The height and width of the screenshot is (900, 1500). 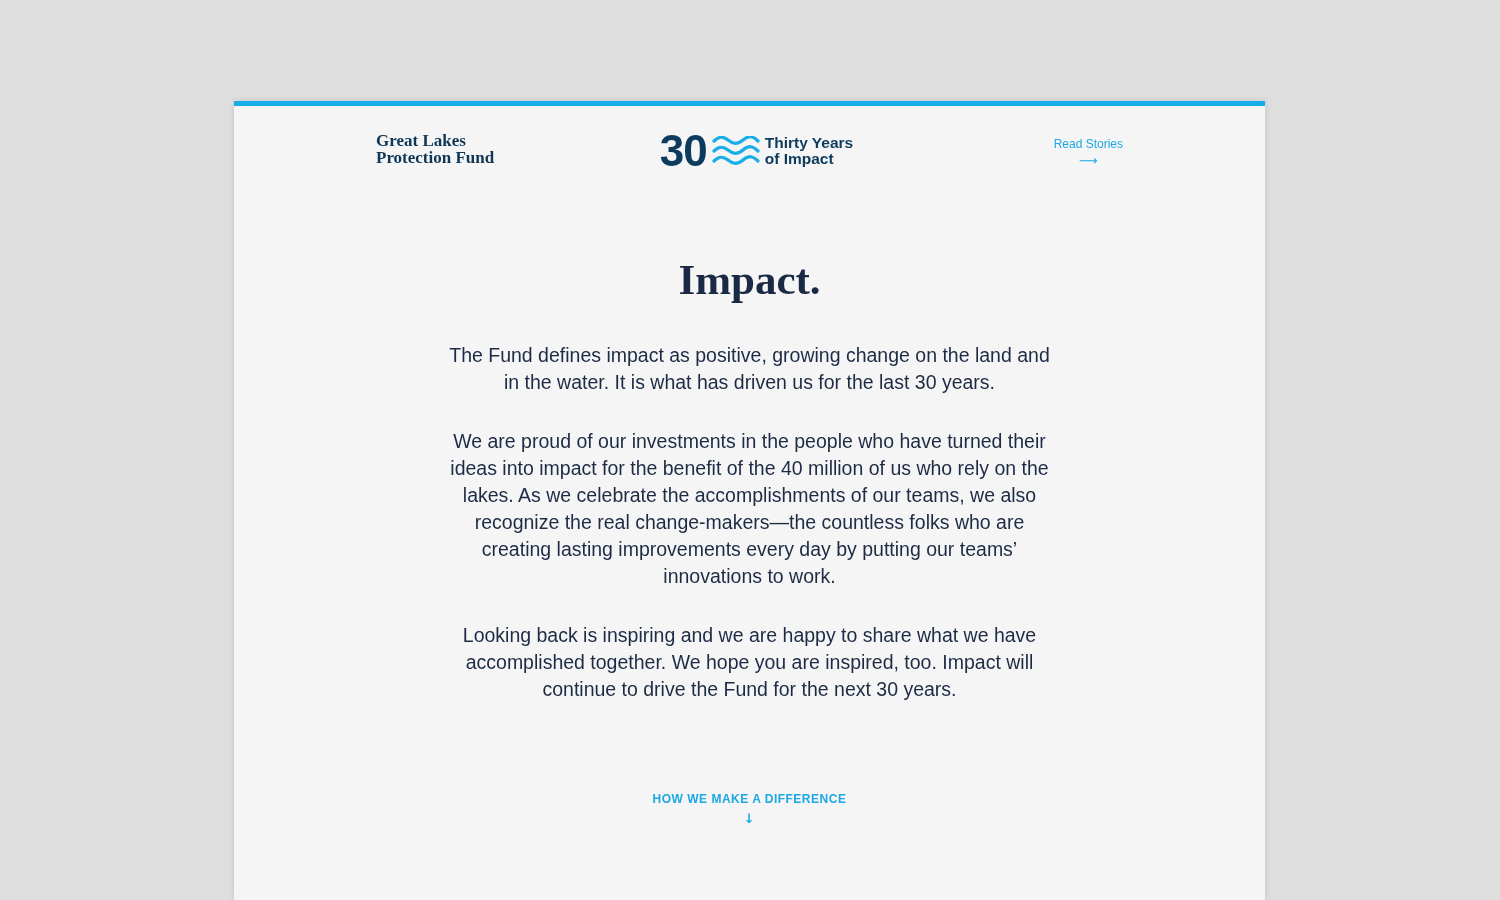 What do you see at coordinates (749, 280) in the screenshot?
I see `page-title: Impact.` at bounding box center [749, 280].